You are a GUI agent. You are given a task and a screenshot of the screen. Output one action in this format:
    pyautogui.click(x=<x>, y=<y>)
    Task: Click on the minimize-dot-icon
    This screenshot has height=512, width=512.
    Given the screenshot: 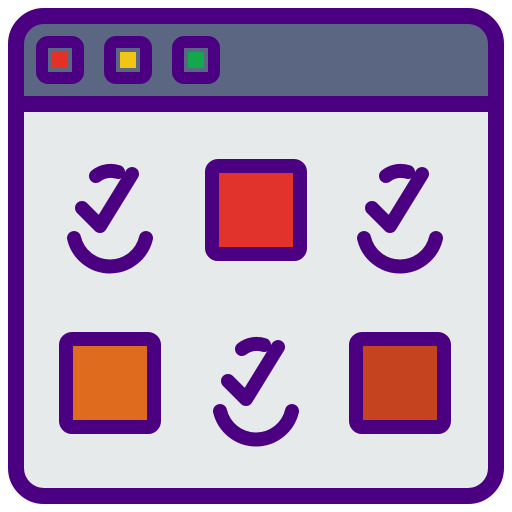 What is the action you would take?
    pyautogui.click(x=128, y=60)
    